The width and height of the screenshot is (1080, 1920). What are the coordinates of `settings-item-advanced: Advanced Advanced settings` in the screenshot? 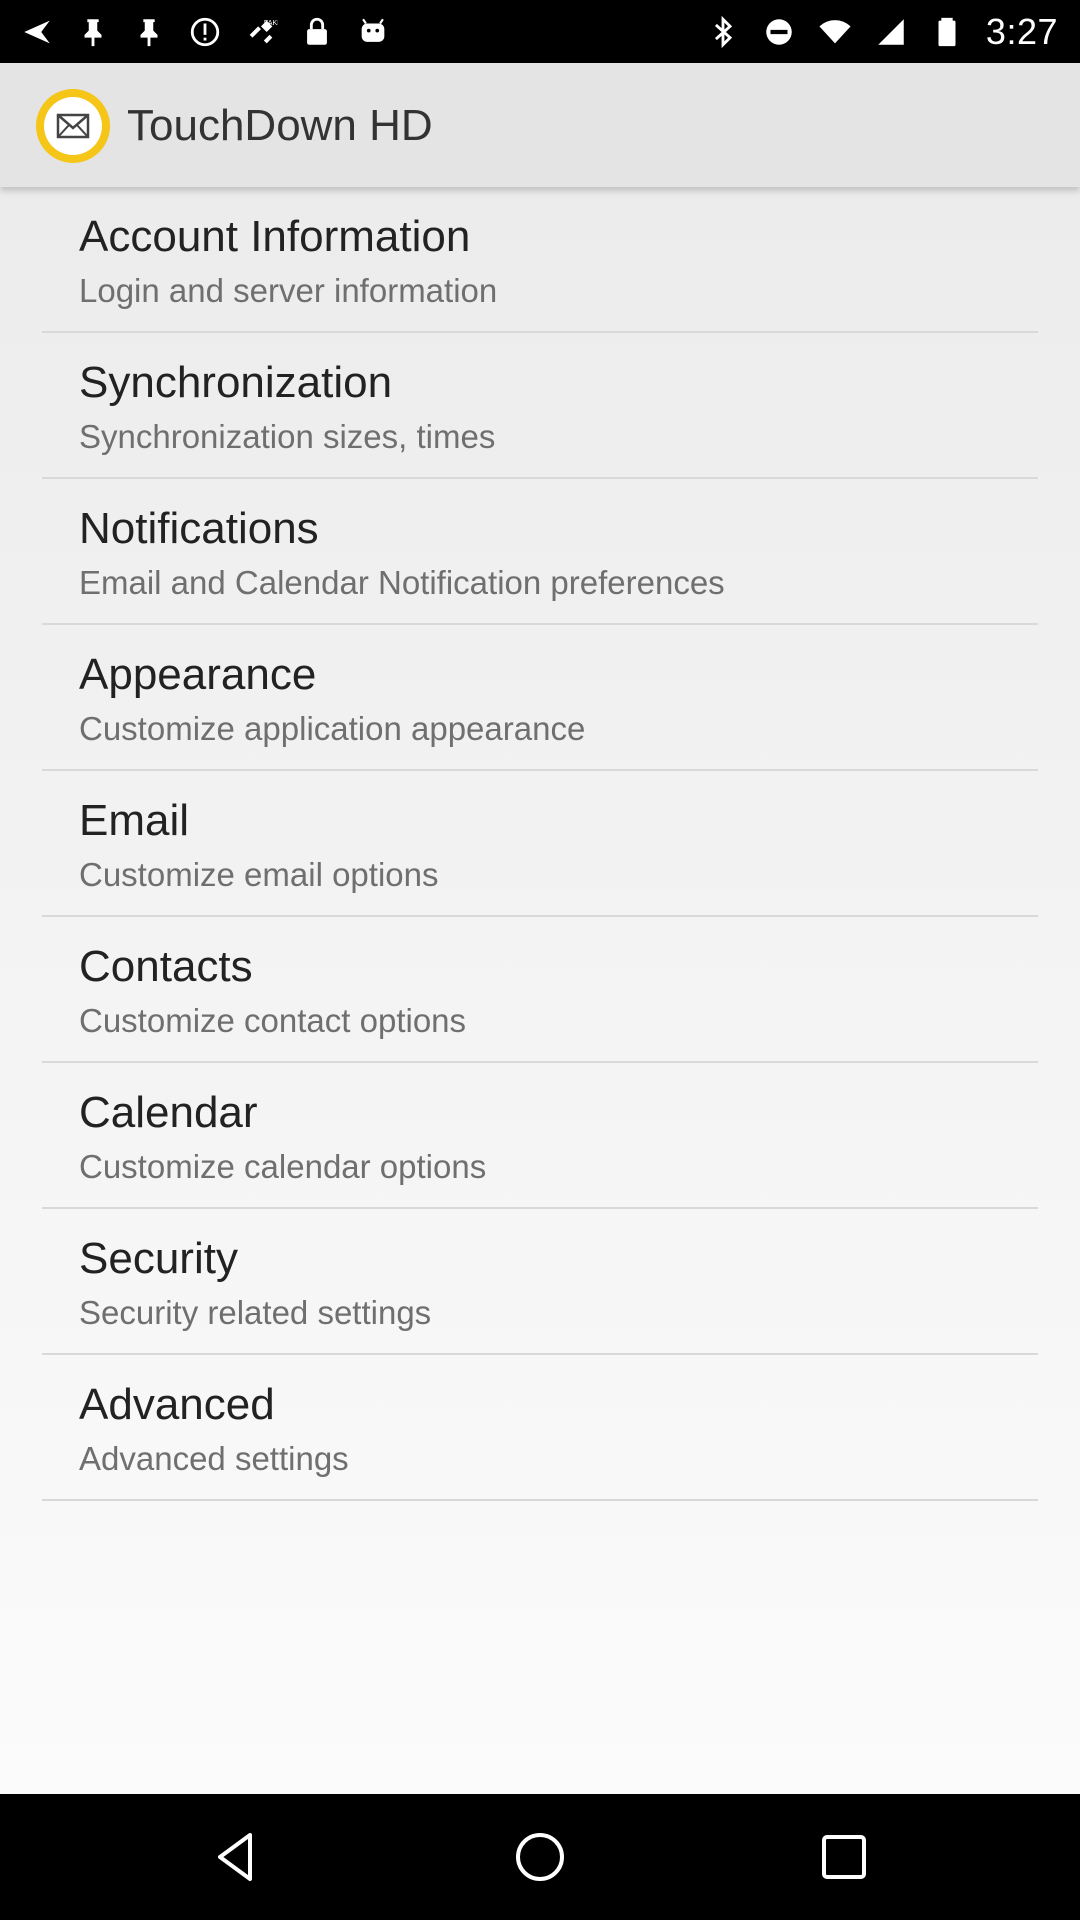 It's located at (540, 1428).